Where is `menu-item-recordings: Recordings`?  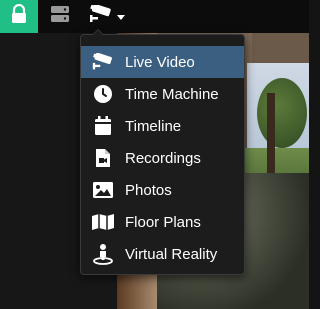 menu-item-recordings: Recordings is located at coordinates (162, 158).